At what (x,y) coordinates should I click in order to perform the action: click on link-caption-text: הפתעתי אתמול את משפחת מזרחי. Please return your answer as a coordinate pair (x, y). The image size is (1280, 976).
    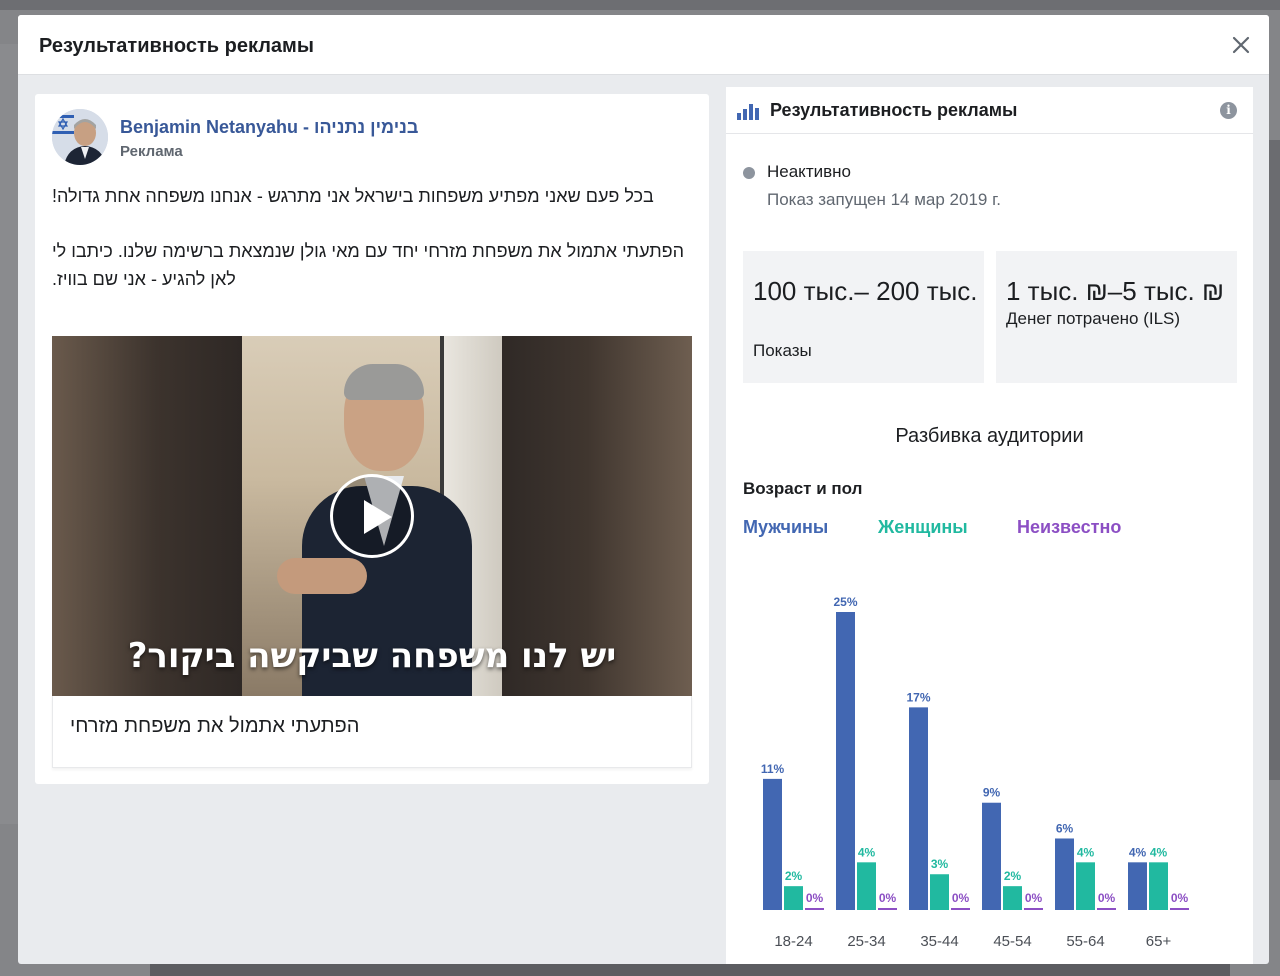
    Looking at the image, I should click on (215, 726).